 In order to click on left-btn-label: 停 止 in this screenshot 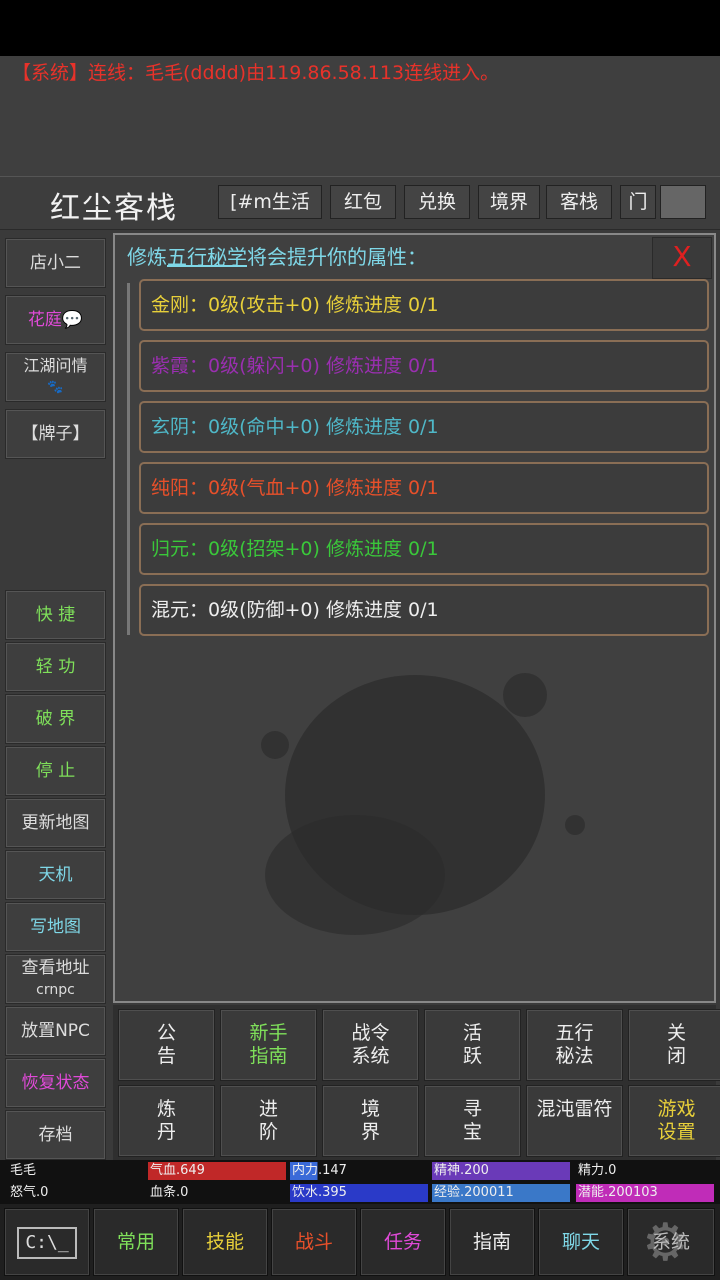, I will do `click(55, 771)`.